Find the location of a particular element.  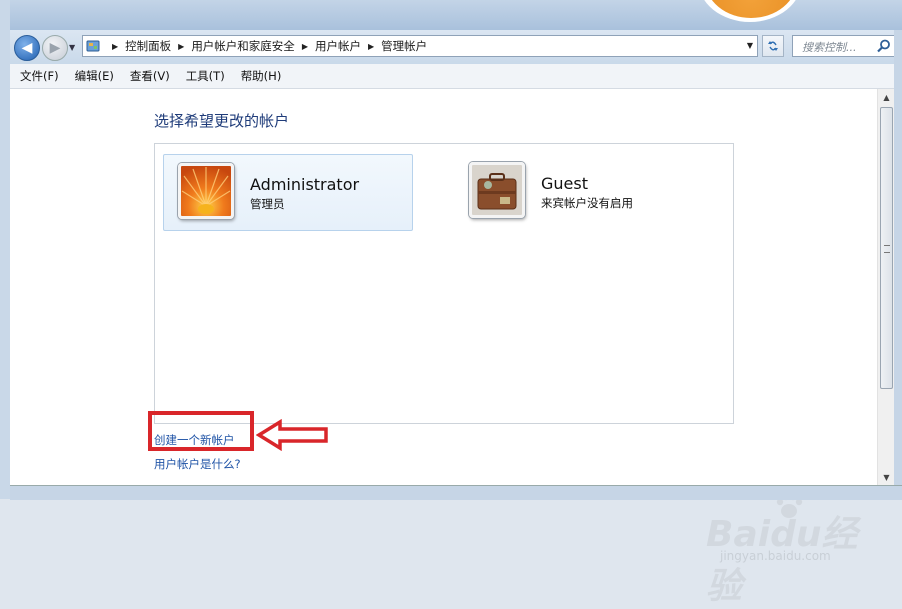

recent-pages-dropdown-icon: ▼ is located at coordinates (72, 47).